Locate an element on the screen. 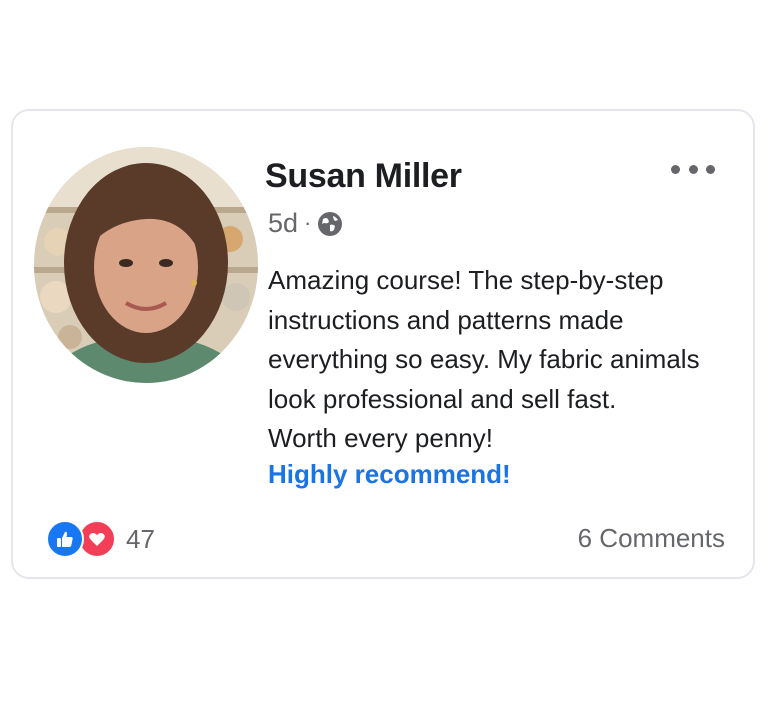 The height and width of the screenshot is (702, 768). avatar is located at coordinates (146, 265).